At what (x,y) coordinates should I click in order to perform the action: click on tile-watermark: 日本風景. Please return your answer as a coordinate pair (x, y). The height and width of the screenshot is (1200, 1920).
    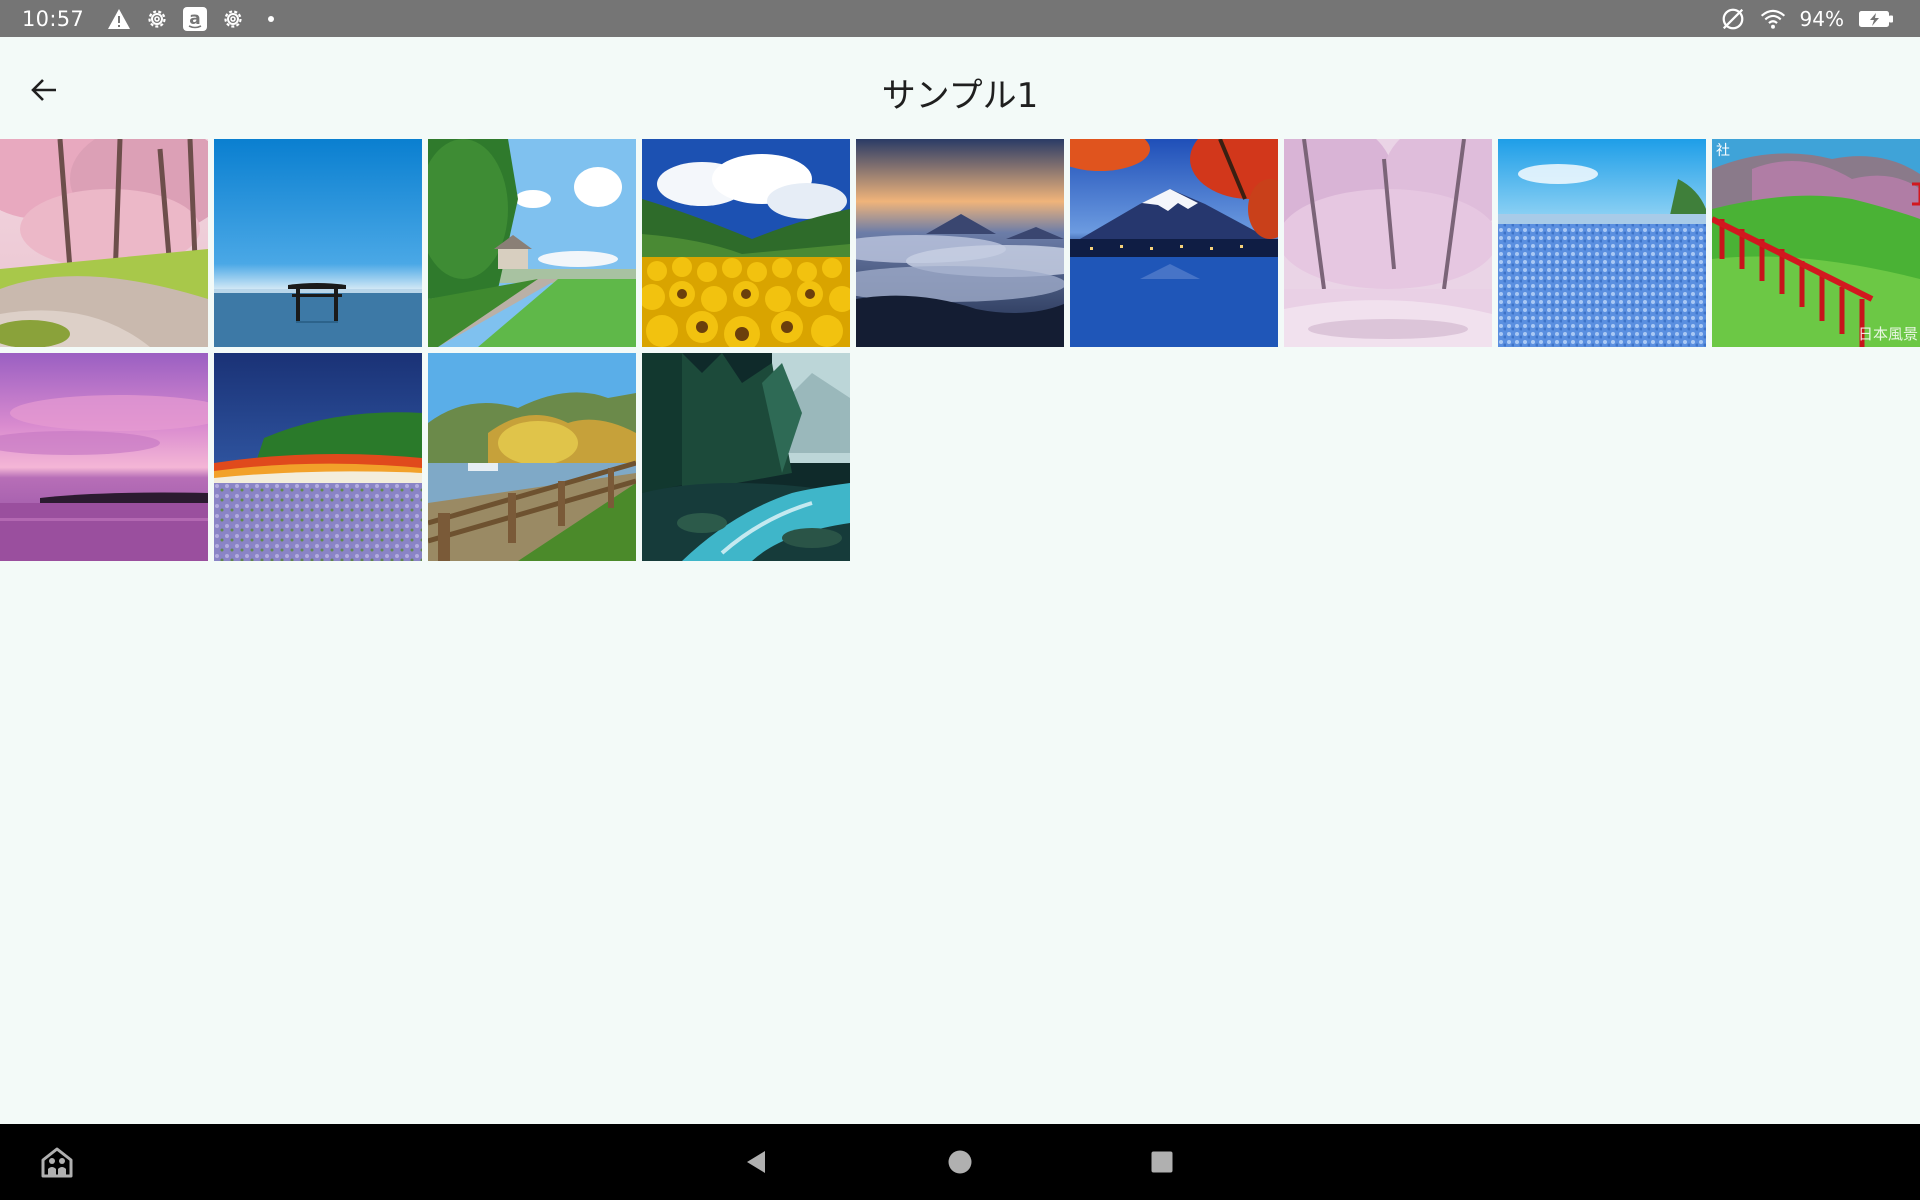
    Looking at the image, I should click on (1888, 334).